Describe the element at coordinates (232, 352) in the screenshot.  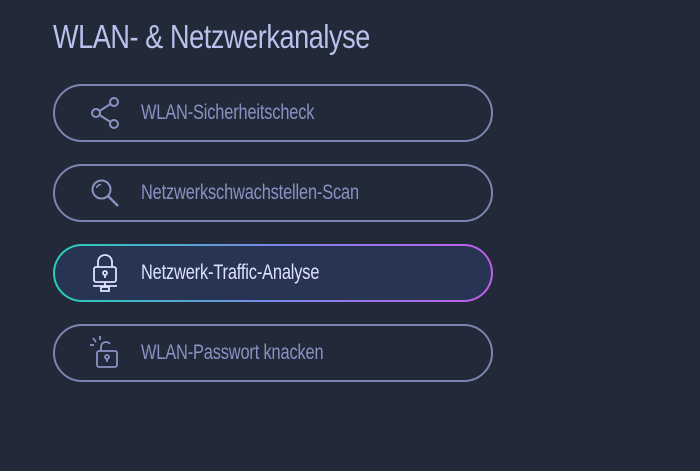
I see `menu-item-label: WLAN-Passwort knacken` at that location.